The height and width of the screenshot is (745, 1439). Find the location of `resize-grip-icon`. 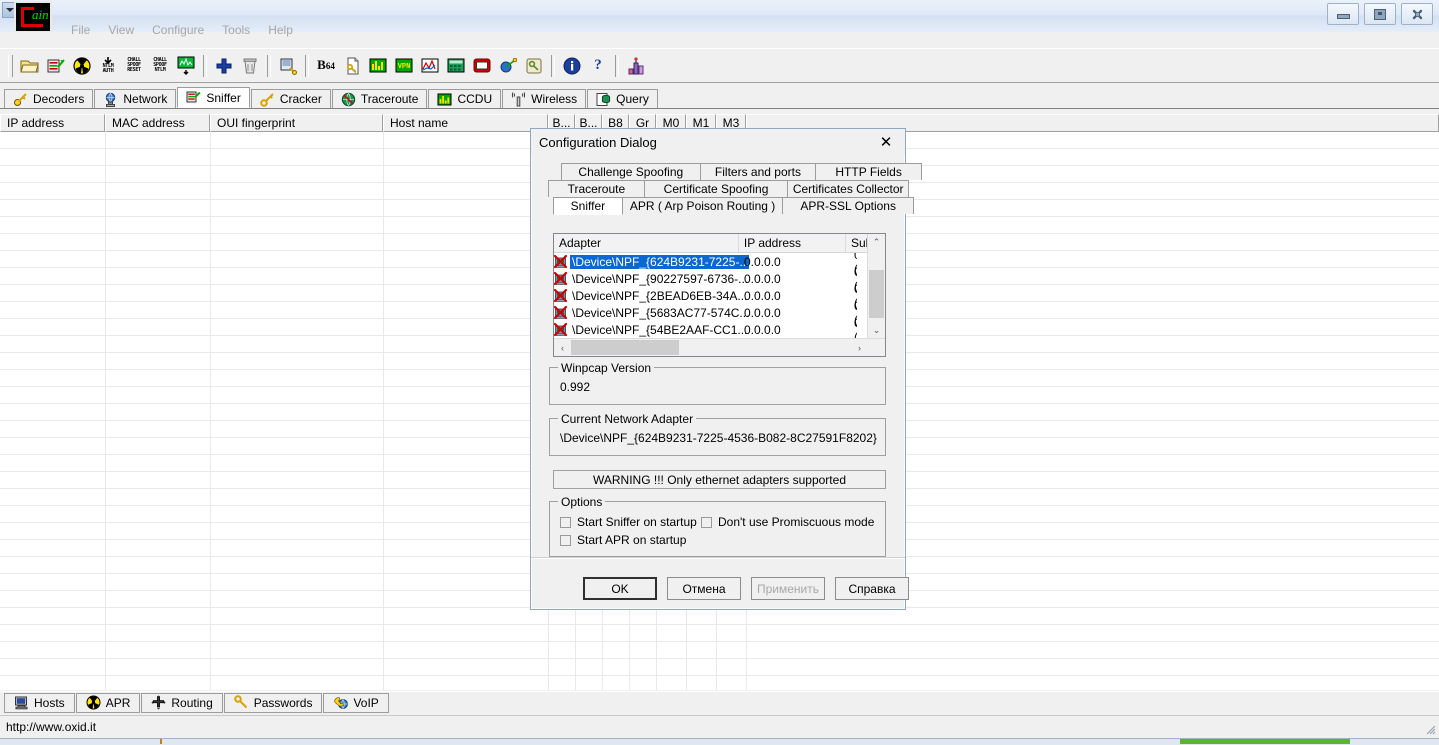

resize-grip-icon is located at coordinates (1430, 729).